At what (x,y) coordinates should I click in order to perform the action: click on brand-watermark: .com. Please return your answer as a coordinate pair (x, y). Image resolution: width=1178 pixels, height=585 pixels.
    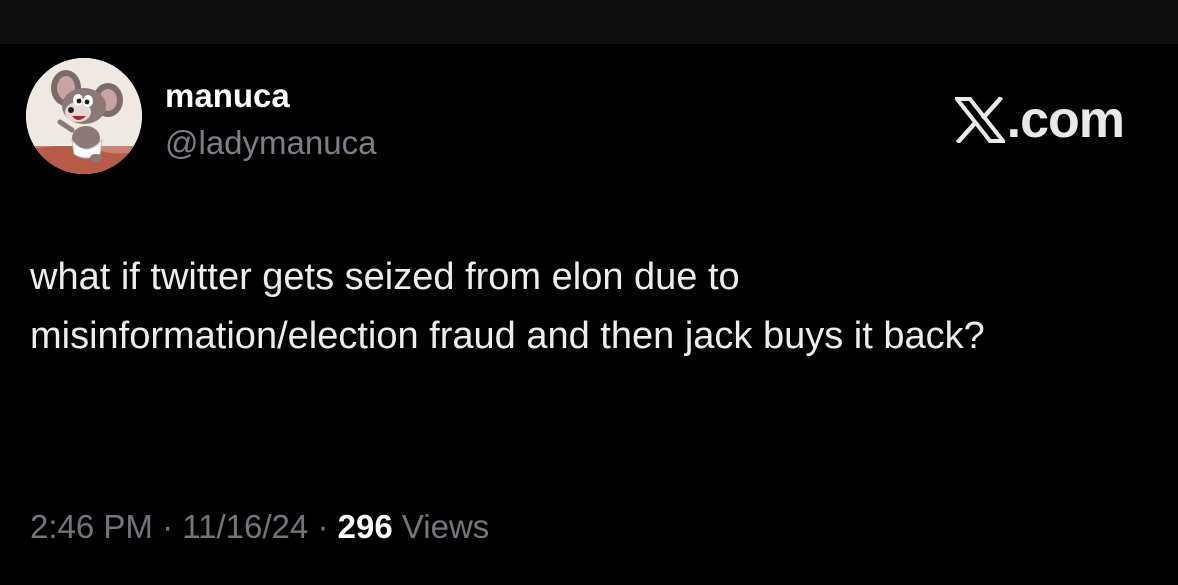
    Looking at the image, I should click on (1039, 120).